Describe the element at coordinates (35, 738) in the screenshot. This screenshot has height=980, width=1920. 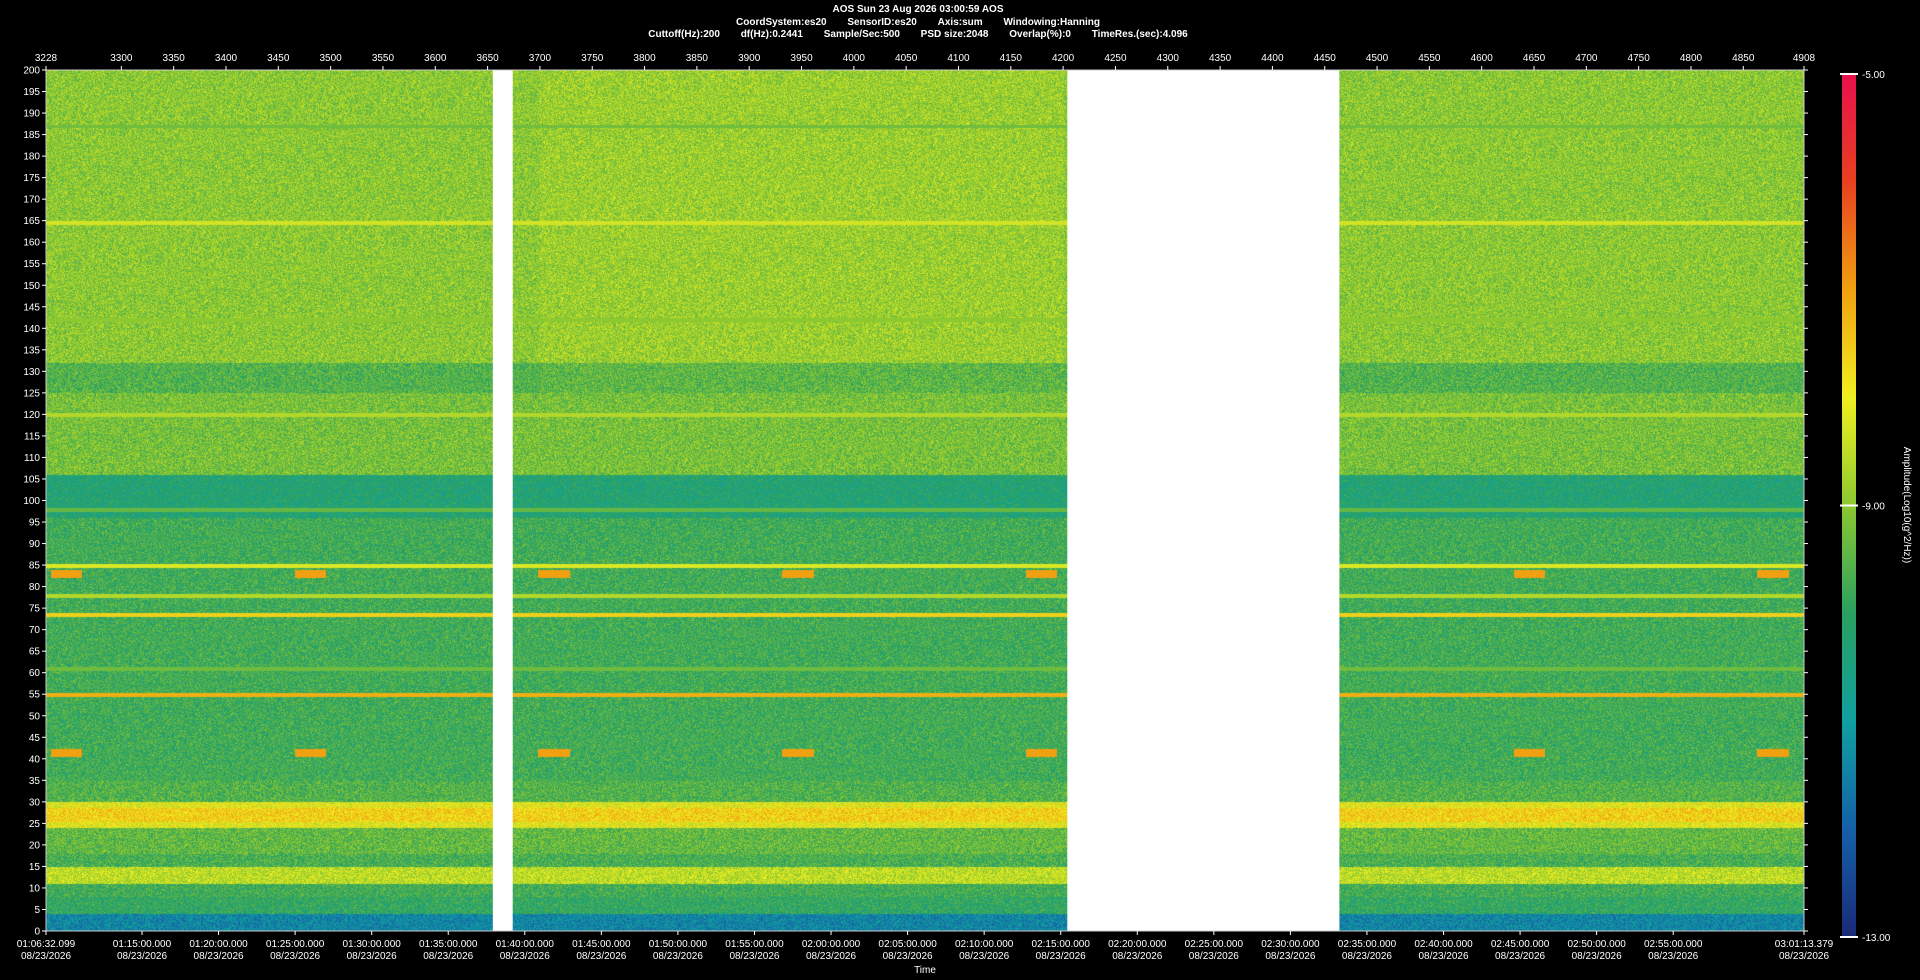
I see `y-tick-label: 45` at that location.